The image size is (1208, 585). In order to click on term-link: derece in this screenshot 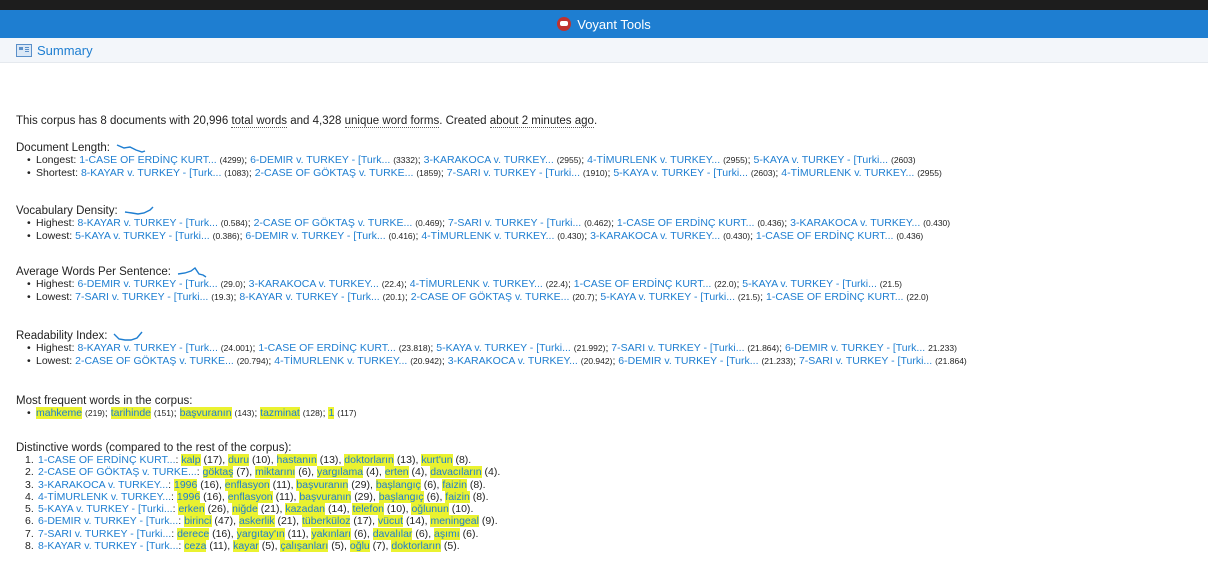, I will do `click(193, 533)`.